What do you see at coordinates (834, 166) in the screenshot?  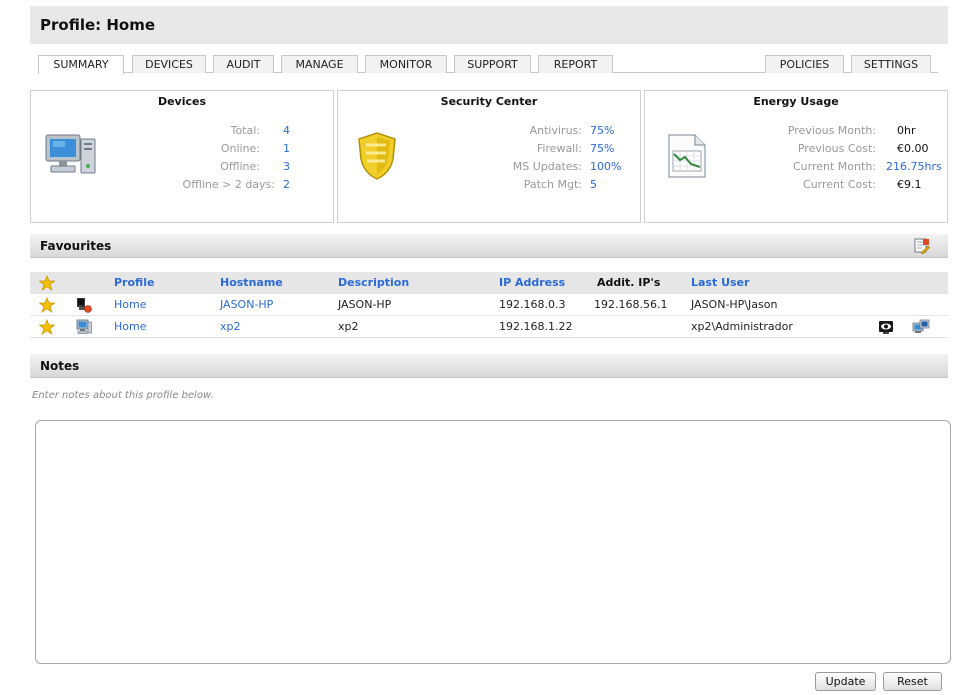 I see `cur-month-label: Current Month:` at bounding box center [834, 166].